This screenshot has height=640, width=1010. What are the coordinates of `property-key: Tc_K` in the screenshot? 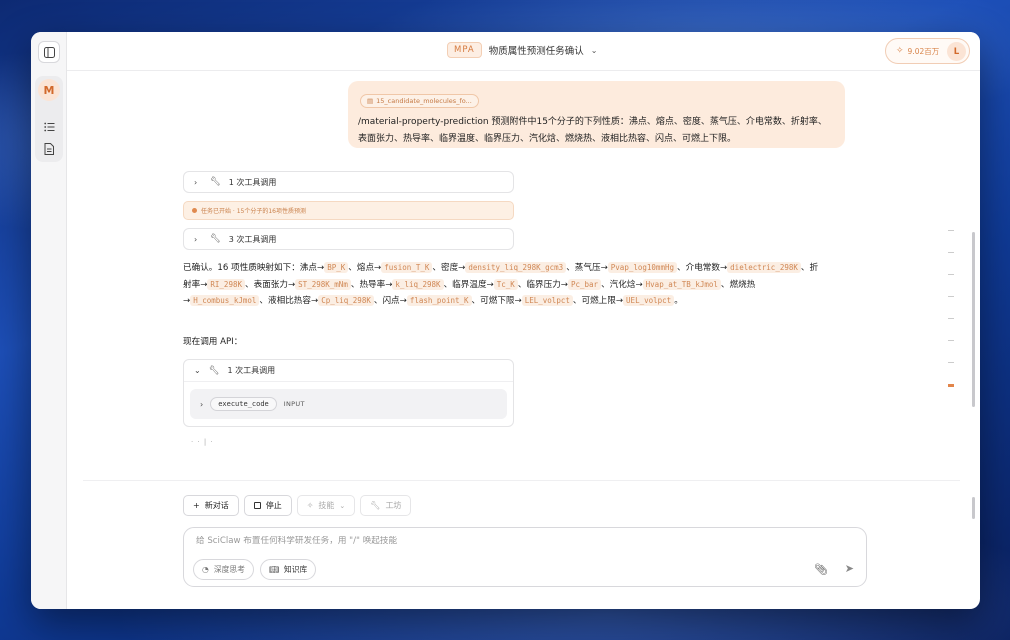 It's located at (505, 284).